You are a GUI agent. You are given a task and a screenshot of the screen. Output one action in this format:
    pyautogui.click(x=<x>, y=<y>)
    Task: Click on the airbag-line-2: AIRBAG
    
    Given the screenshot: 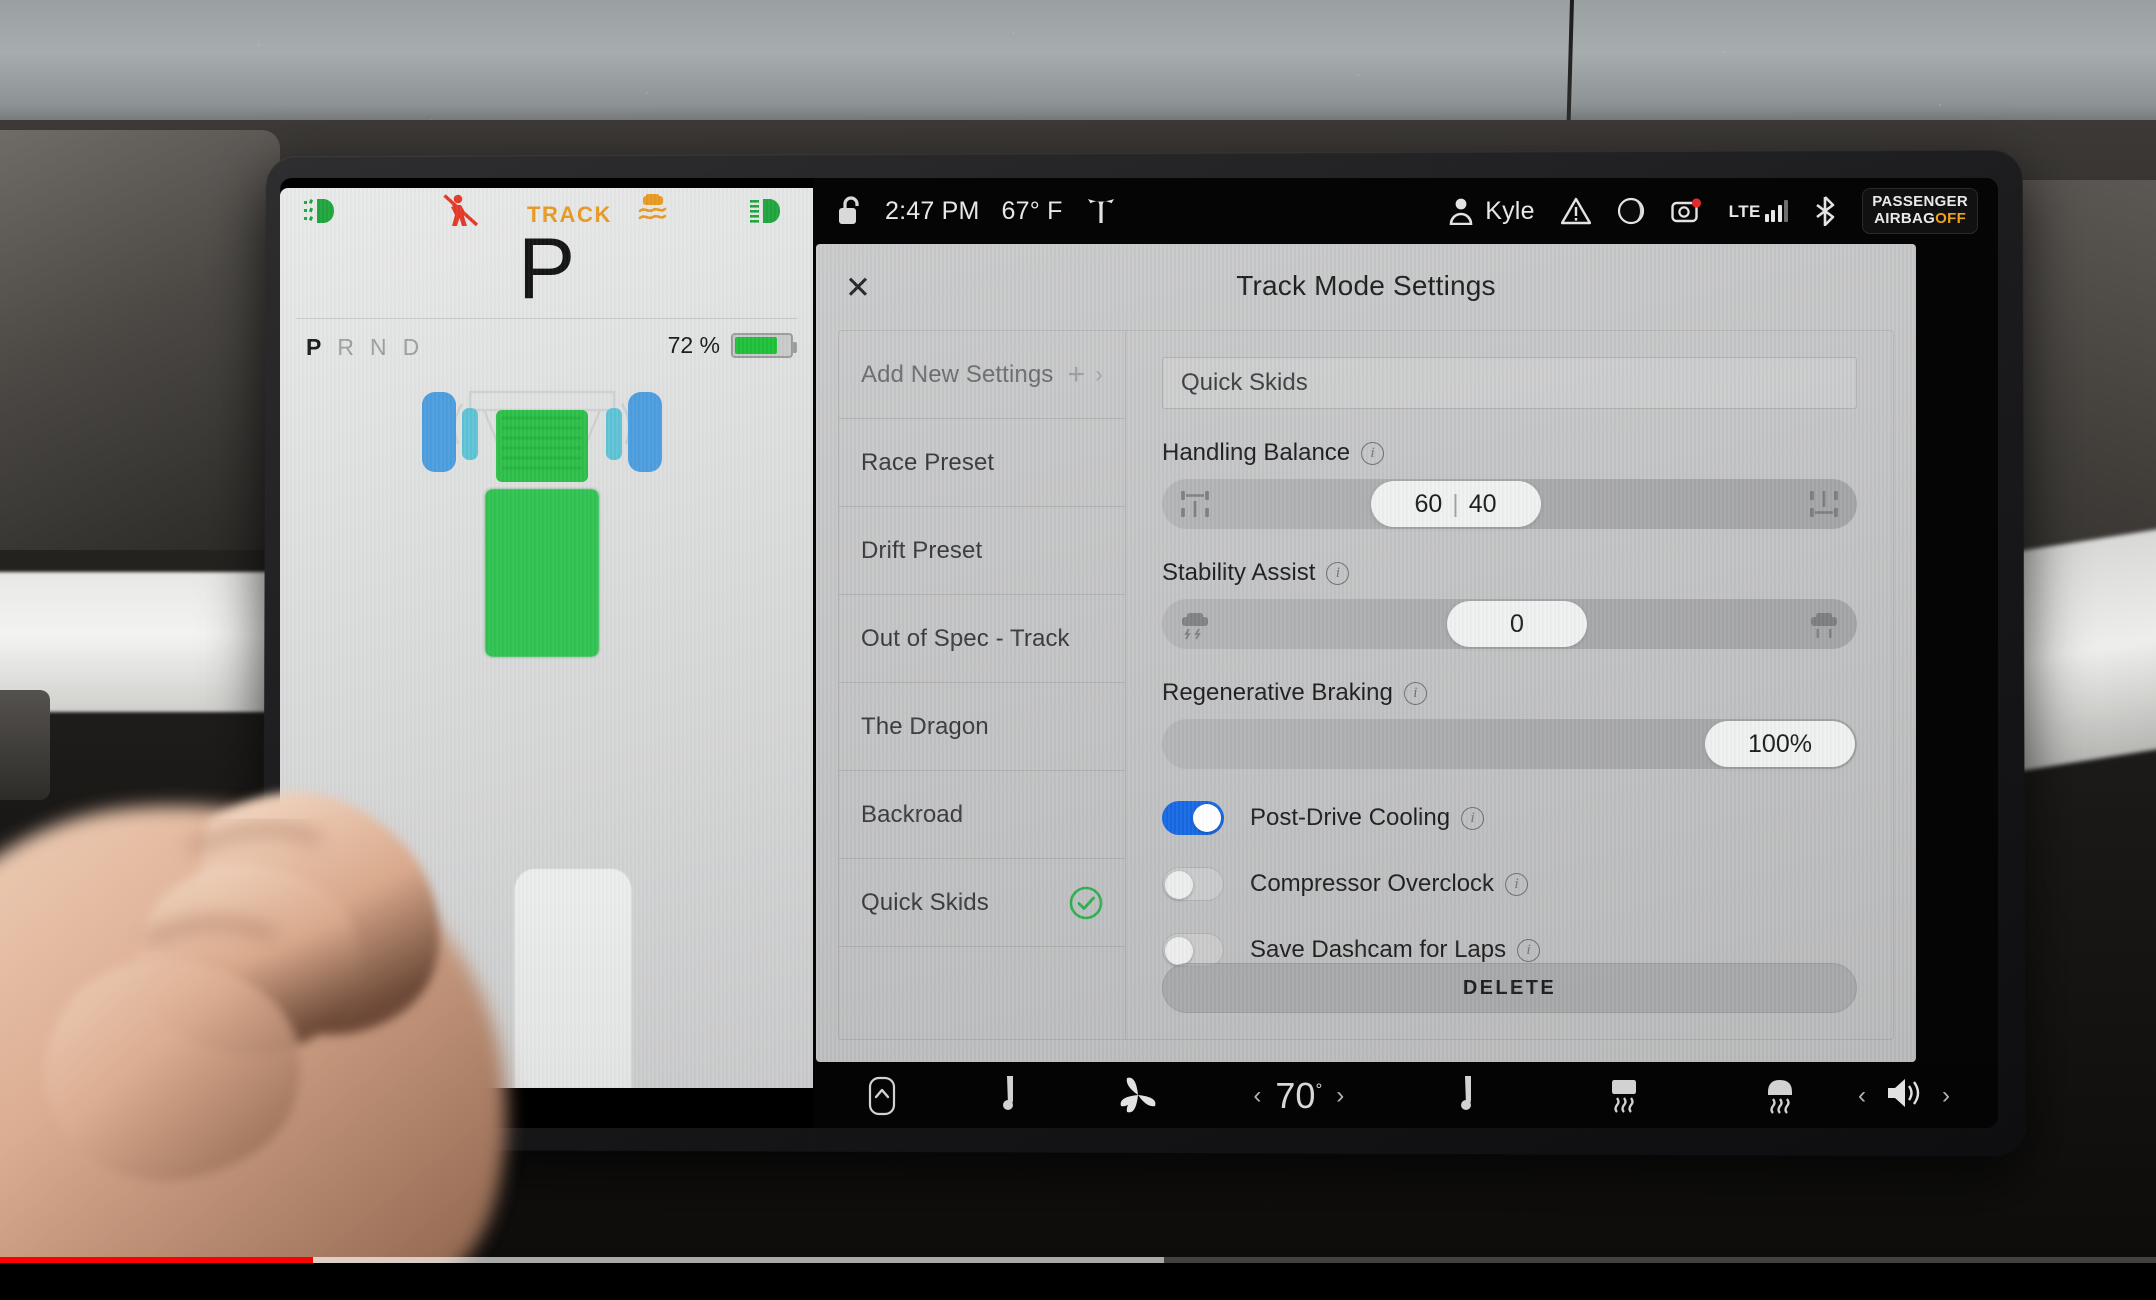 What is the action you would take?
    pyautogui.click(x=1905, y=218)
    